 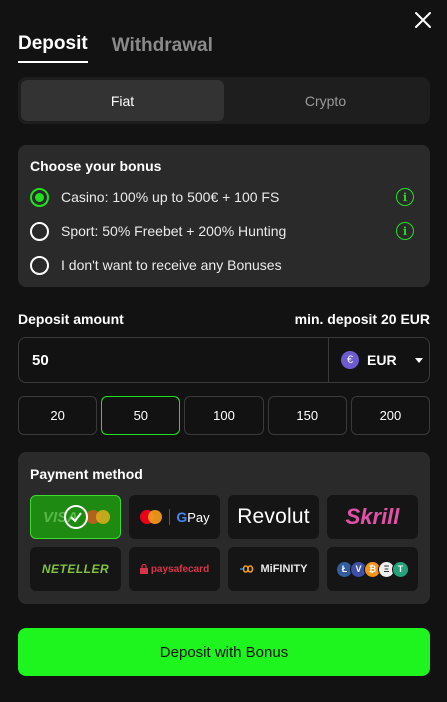 What do you see at coordinates (362, 319) in the screenshot?
I see `min-deposit-label: min. deposit 20 EUR` at bounding box center [362, 319].